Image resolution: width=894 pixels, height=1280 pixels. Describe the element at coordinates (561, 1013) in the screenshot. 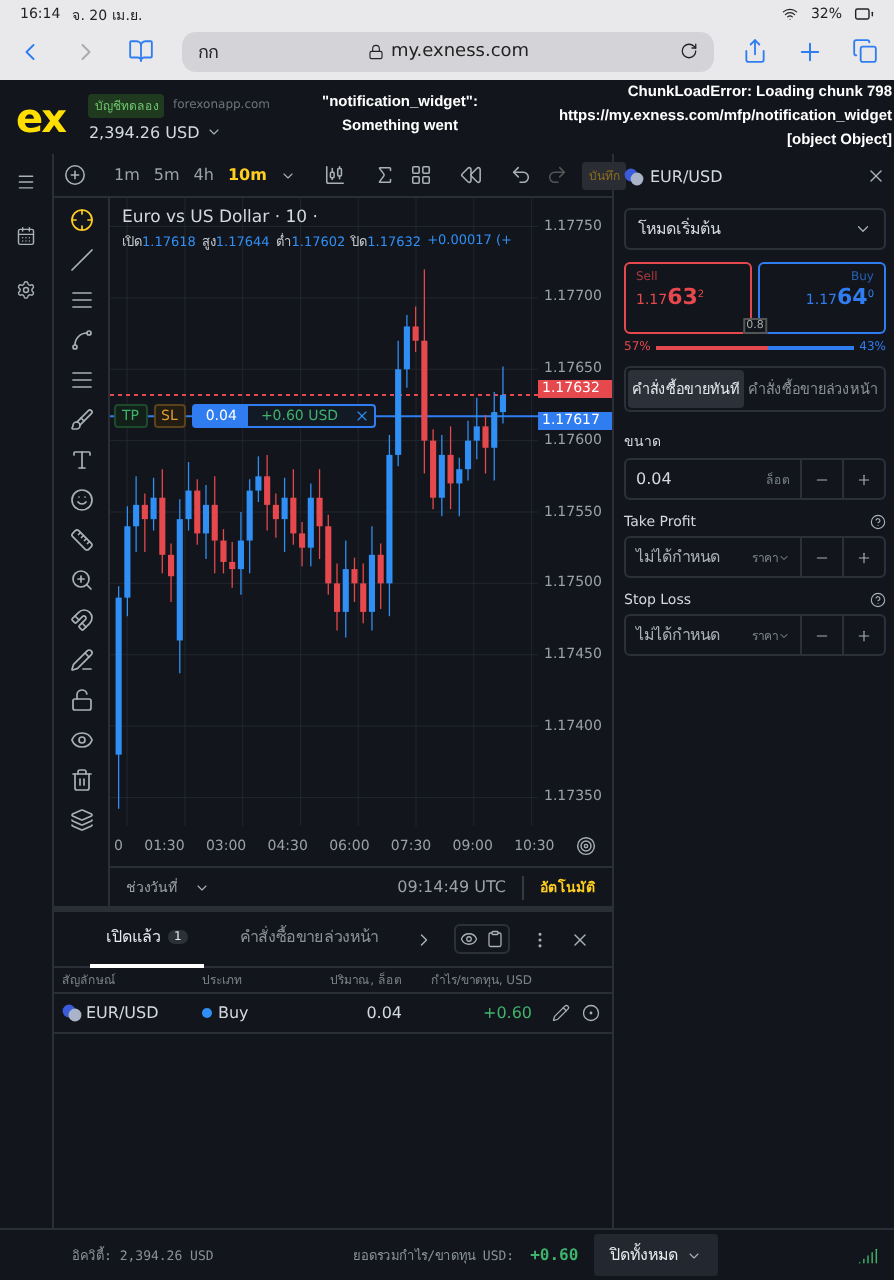

I see `edit-icon` at that location.